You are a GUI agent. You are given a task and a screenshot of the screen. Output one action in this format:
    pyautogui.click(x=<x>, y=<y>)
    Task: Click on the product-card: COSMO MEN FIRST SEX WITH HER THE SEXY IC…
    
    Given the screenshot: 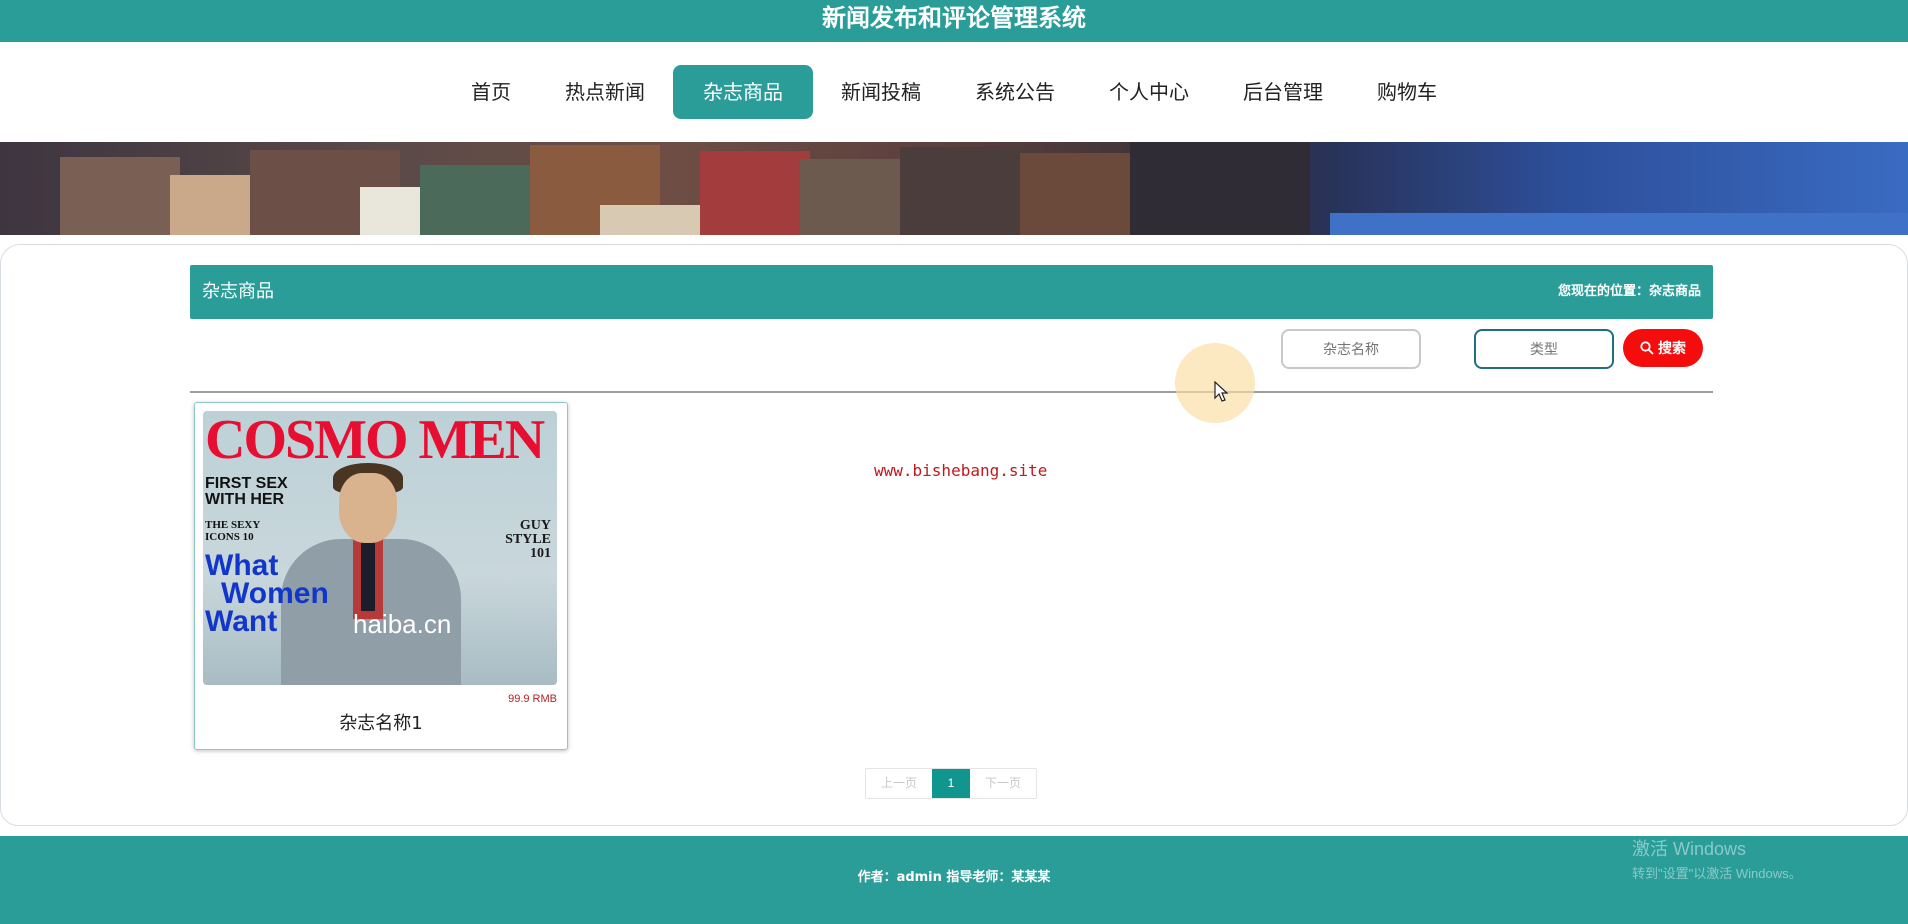 What is the action you would take?
    pyautogui.click(x=381, y=576)
    